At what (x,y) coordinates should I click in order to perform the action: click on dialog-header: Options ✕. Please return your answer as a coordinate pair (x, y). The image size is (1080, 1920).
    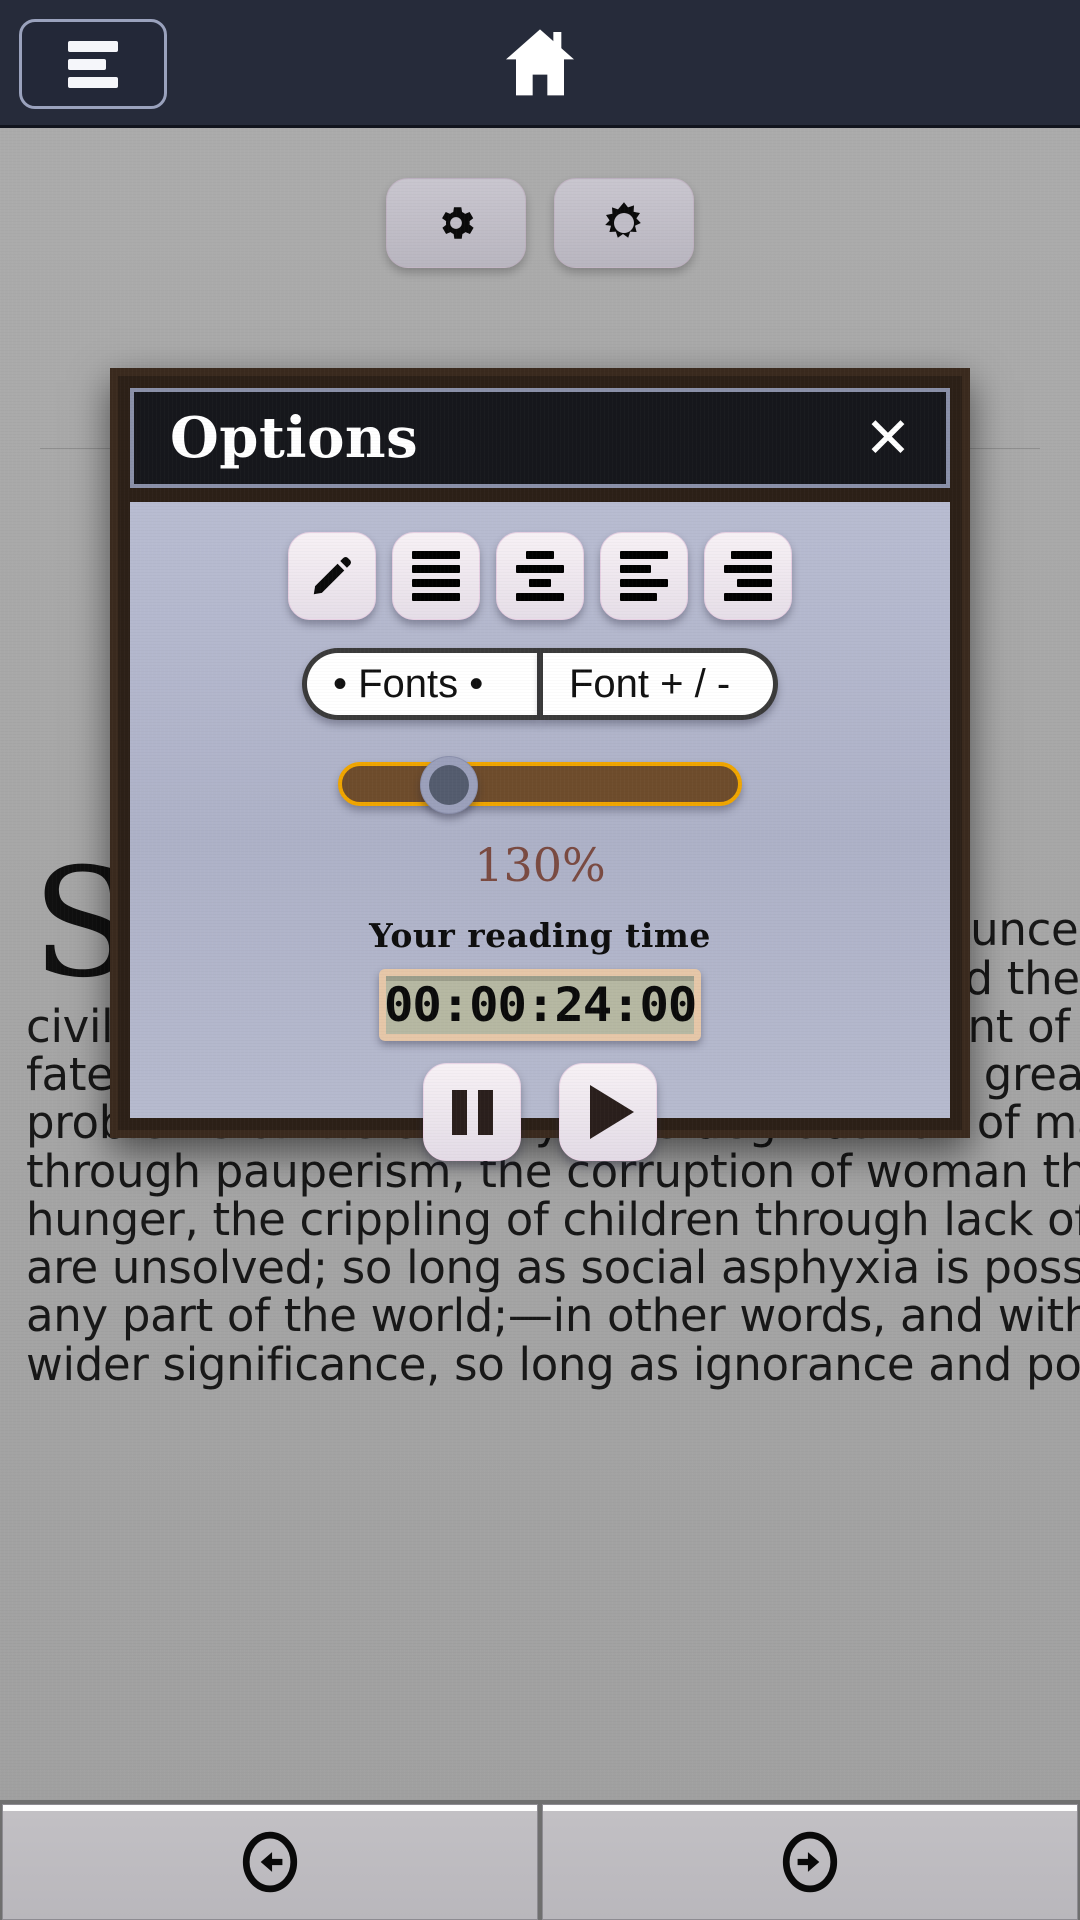
    Looking at the image, I should click on (540, 438).